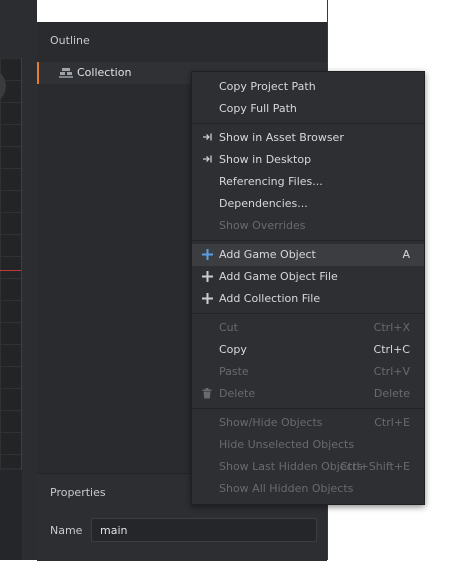 The width and height of the screenshot is (474, 561). Describe the element at coordinates (308, 350) in the screenshot. I see `menu-item-copy: Copy Ctrl+C` at that location.